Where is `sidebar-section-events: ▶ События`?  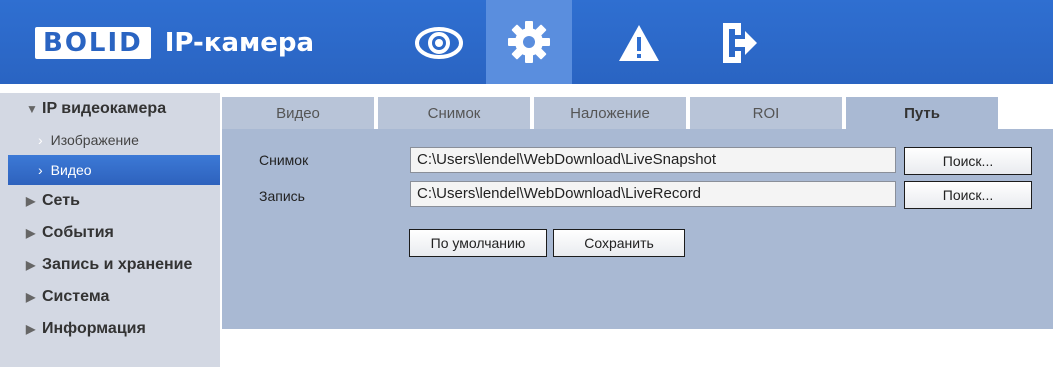 sidebar-section-events: ▶ События is located at coordinates (114, 233).